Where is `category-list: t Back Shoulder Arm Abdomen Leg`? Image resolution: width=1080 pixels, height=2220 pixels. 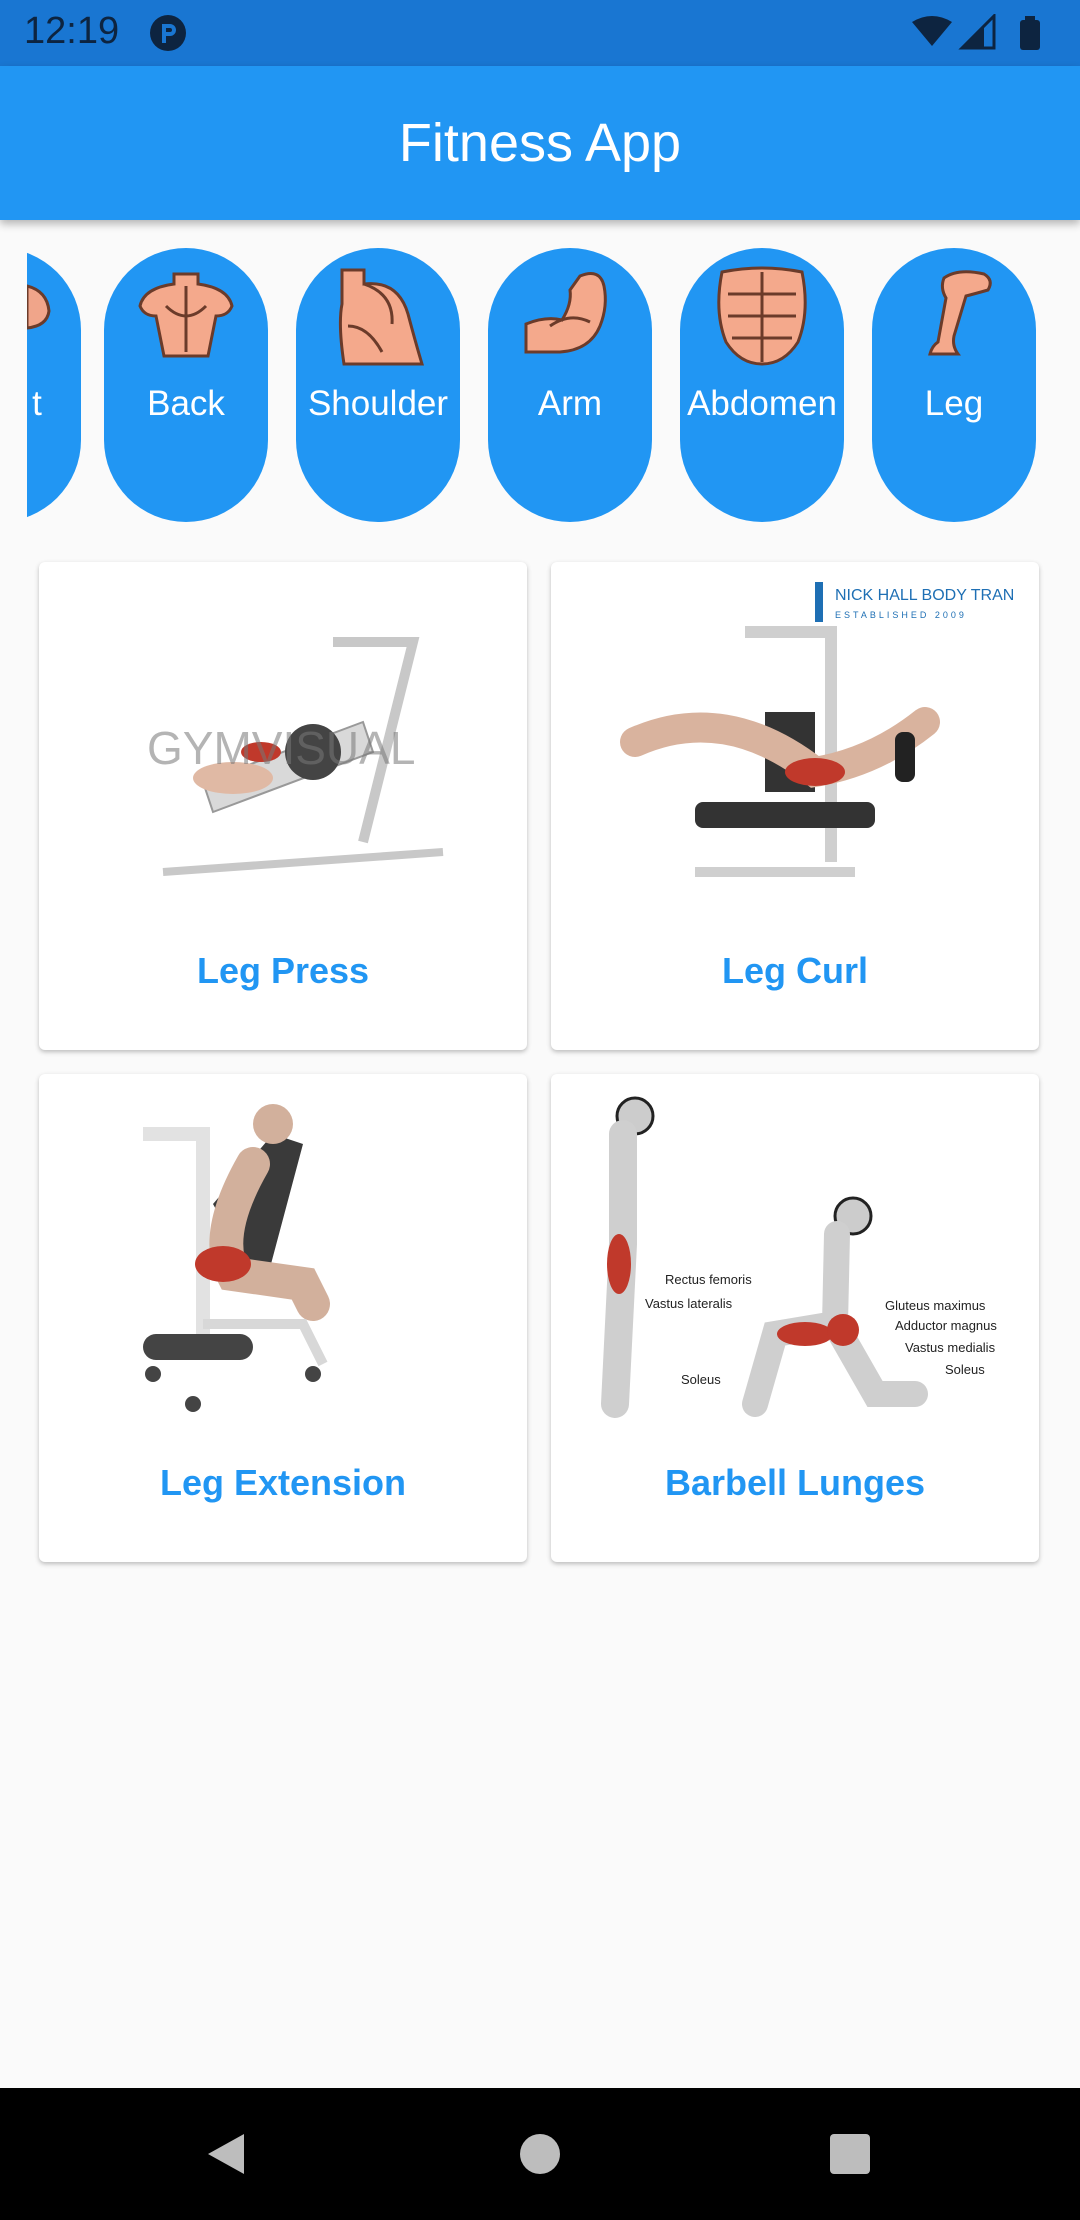
category-list: t Back Shoulder Arm Abdomen Leg is located at coordinates (553, 386).